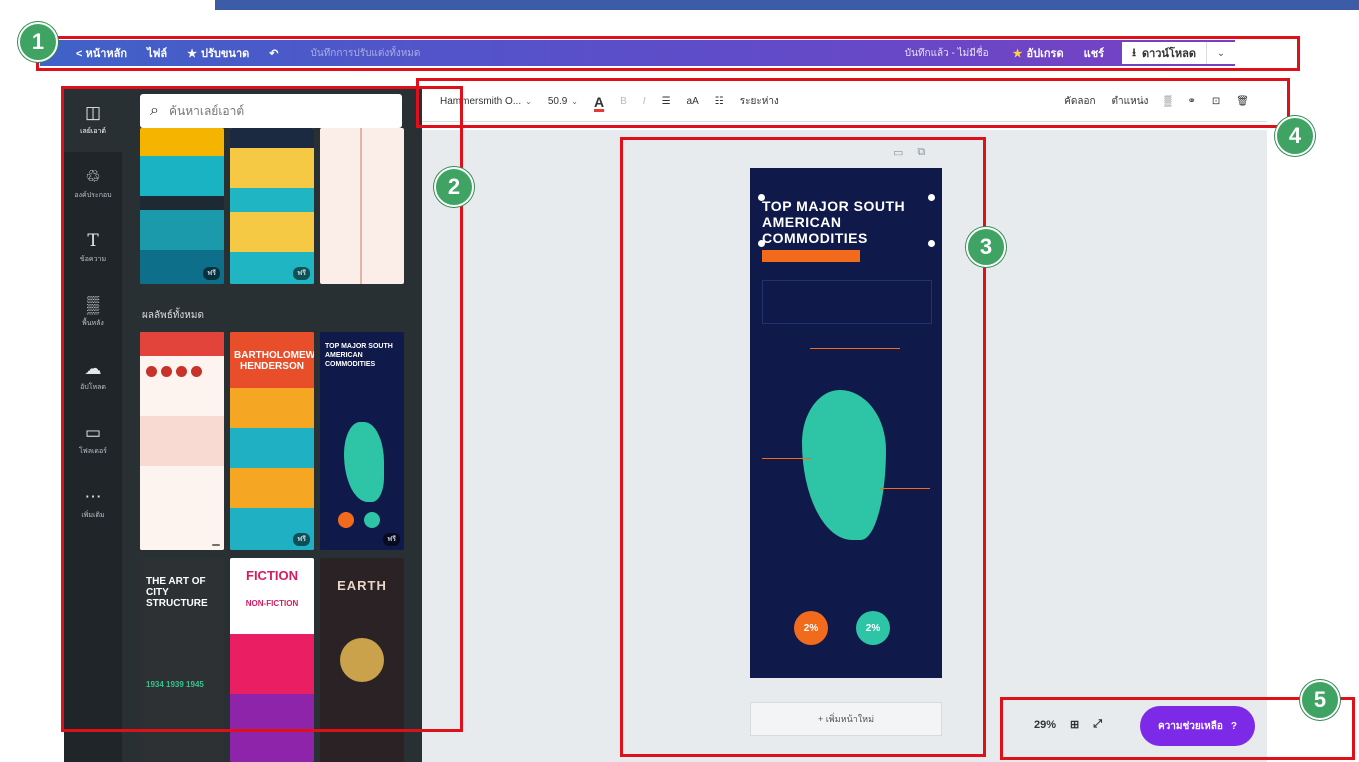 The width and height of the screenshot is (1359, 762). I want to click on crown-icon: ★, so click(1017, 53).